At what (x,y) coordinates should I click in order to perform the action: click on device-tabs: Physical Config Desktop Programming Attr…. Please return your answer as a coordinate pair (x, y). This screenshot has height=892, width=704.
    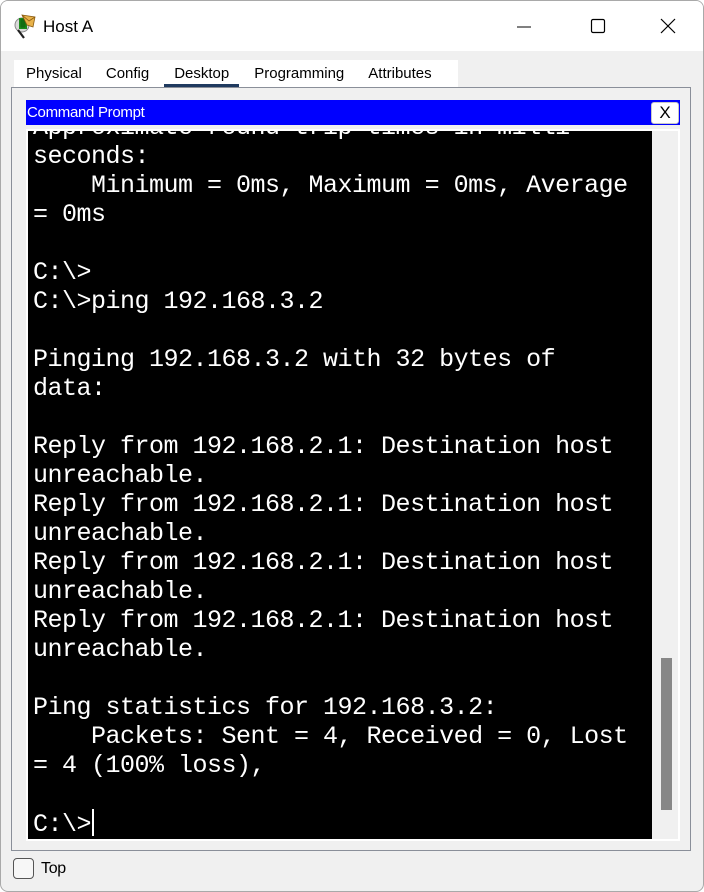
    Looking at the image, I should click on (236, 73).